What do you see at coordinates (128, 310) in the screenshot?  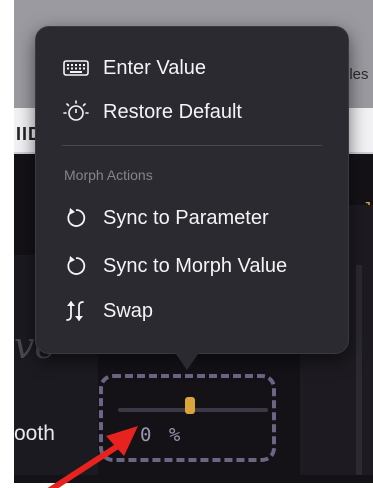 I see `menu-item-label: Swap` at bounding box center [128, 310].